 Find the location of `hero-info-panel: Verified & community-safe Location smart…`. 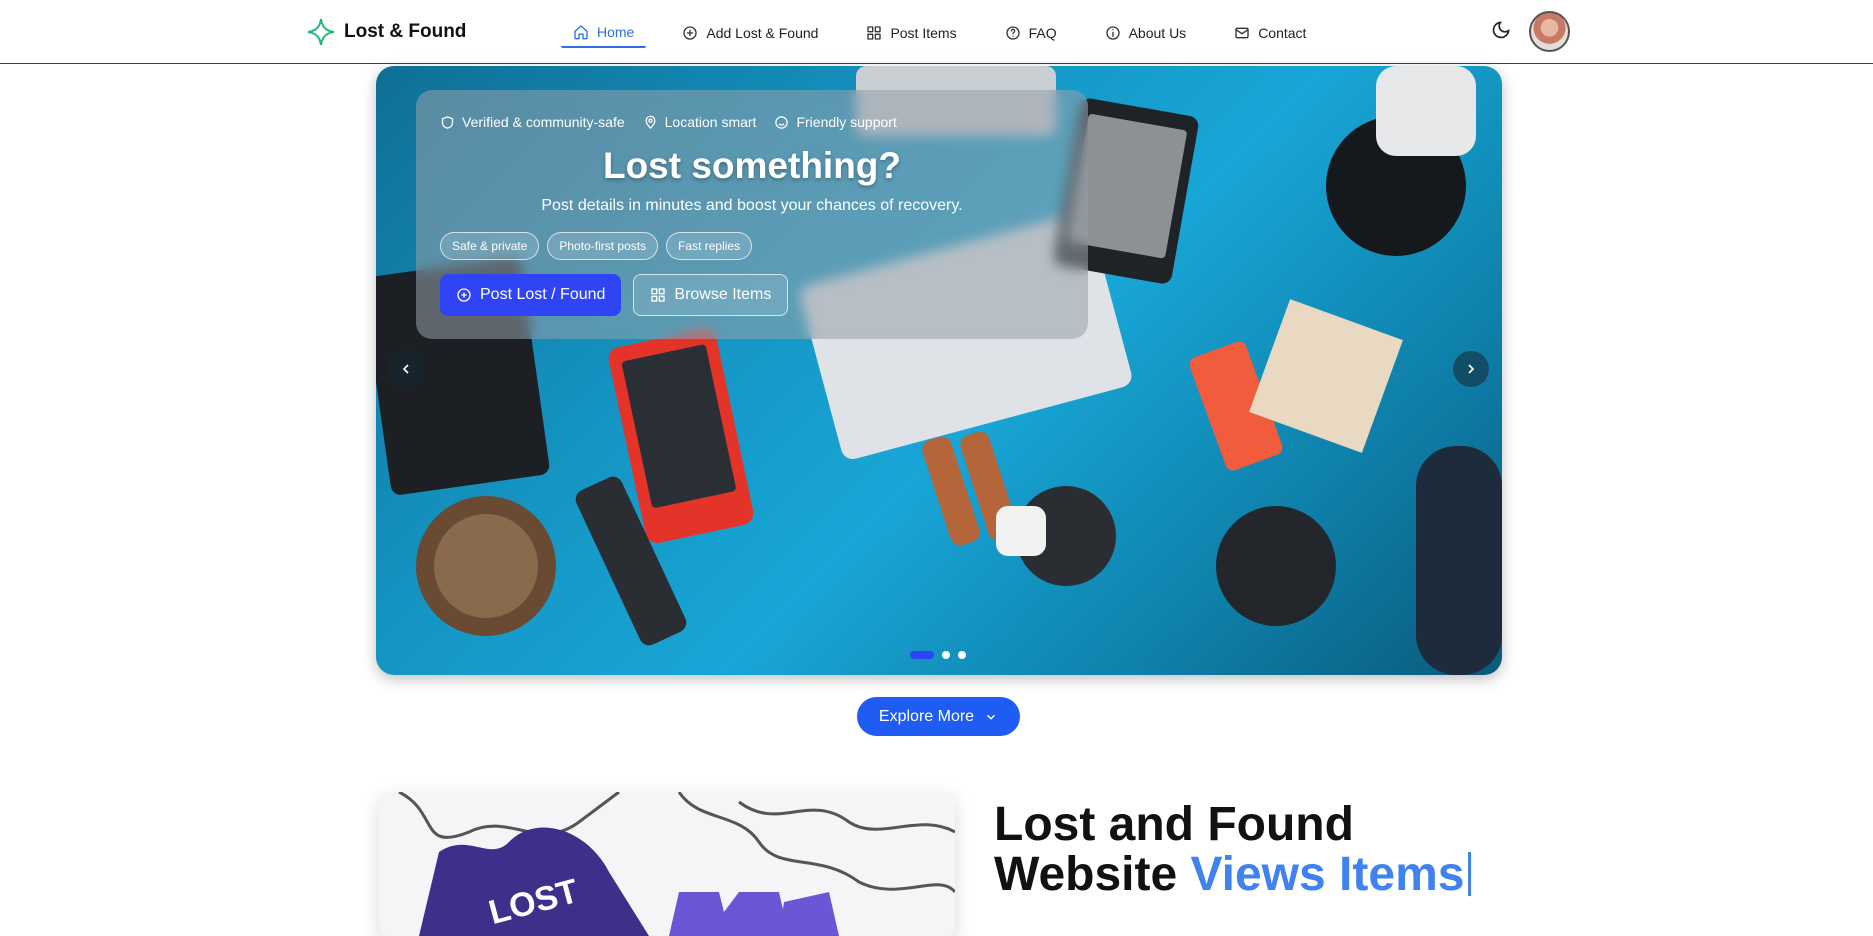

hero-info-panel: Verified & community-safe Location smart… is located at coordinates (752, 214).